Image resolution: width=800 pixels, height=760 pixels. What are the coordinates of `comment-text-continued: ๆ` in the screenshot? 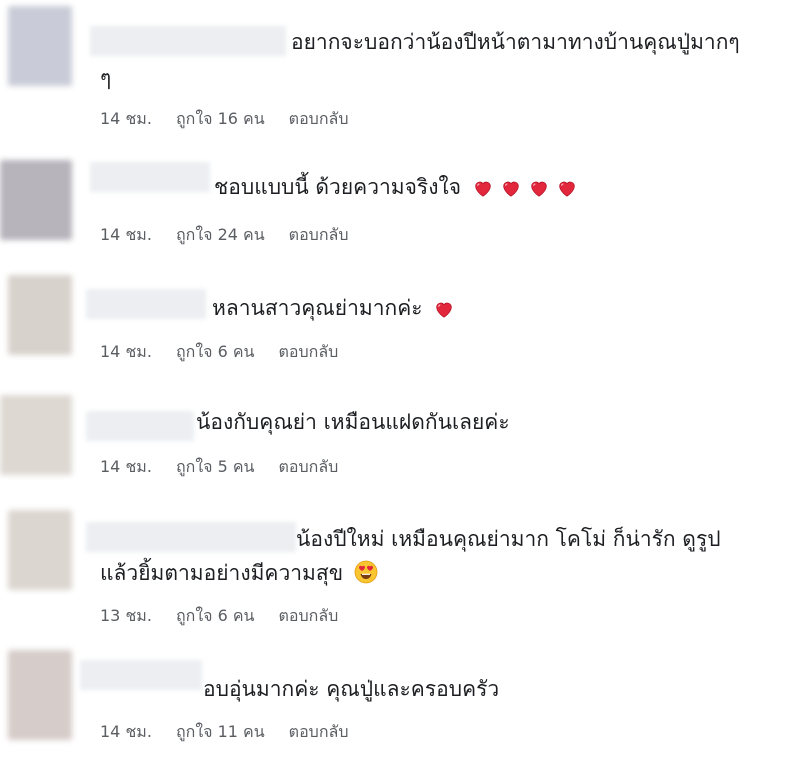 It's located at (106, 78).